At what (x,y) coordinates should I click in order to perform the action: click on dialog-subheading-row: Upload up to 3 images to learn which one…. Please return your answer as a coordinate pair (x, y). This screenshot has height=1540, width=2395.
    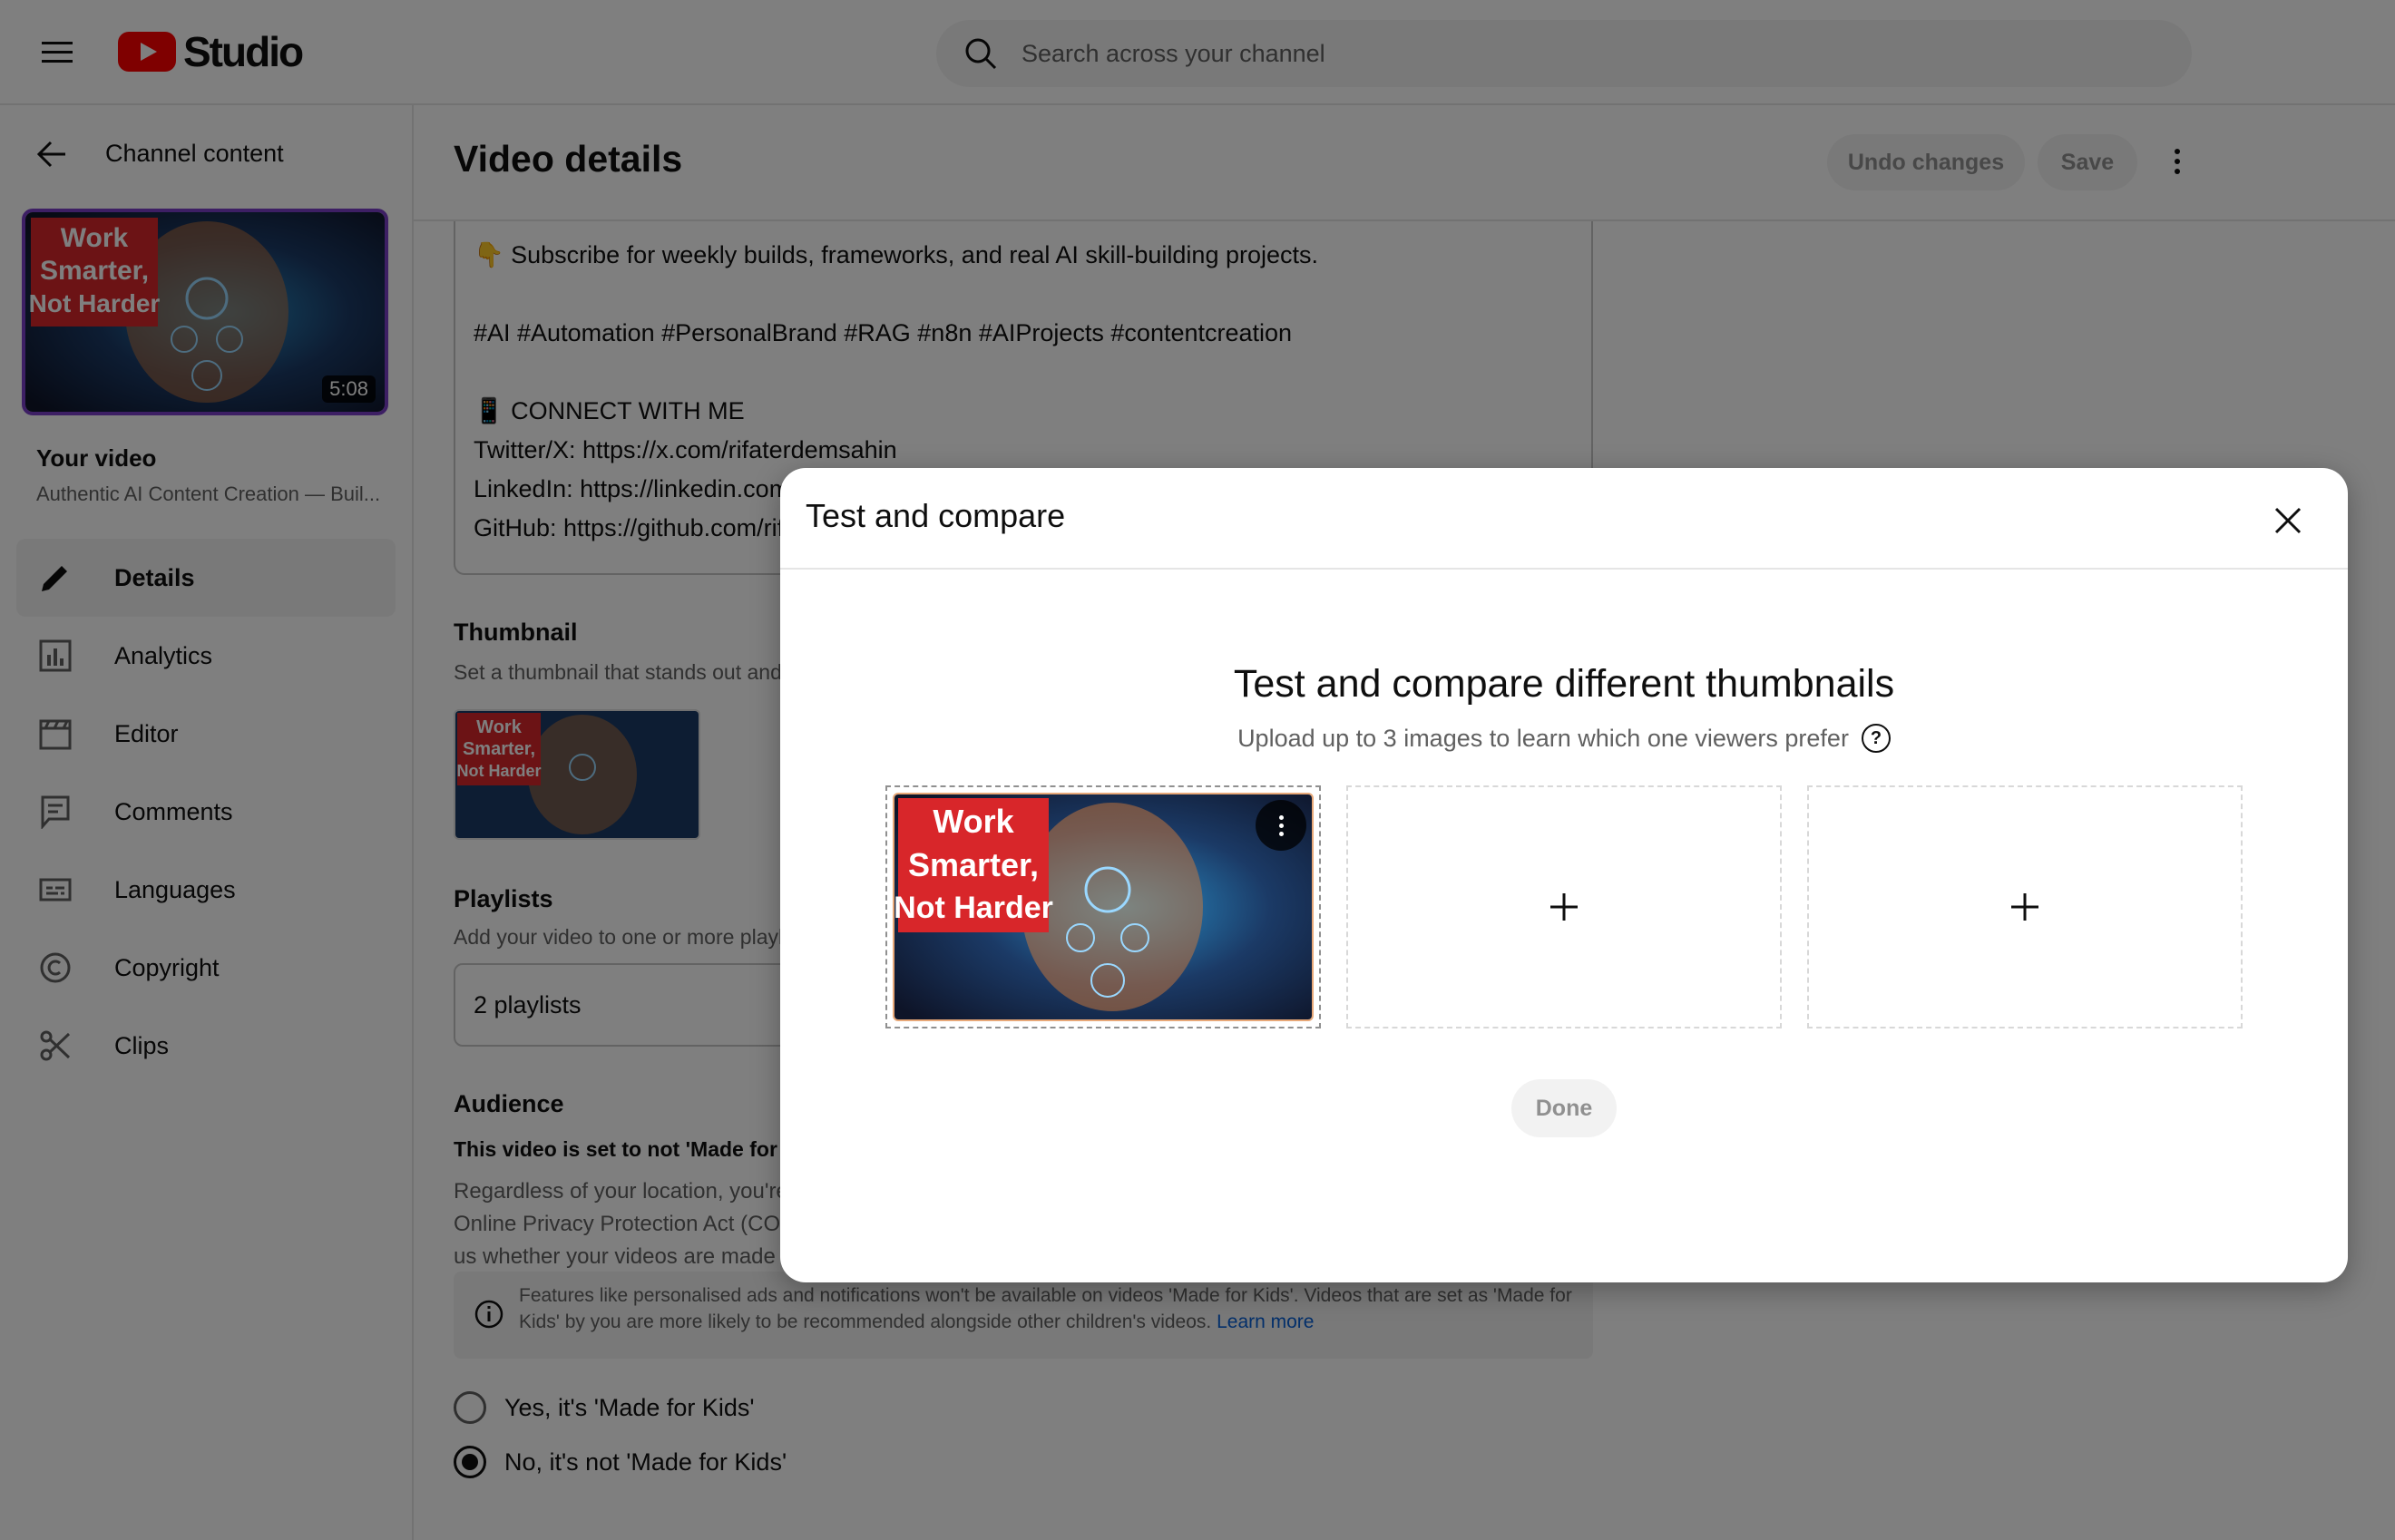
    Looking at the image, I should click on (1564, 738).